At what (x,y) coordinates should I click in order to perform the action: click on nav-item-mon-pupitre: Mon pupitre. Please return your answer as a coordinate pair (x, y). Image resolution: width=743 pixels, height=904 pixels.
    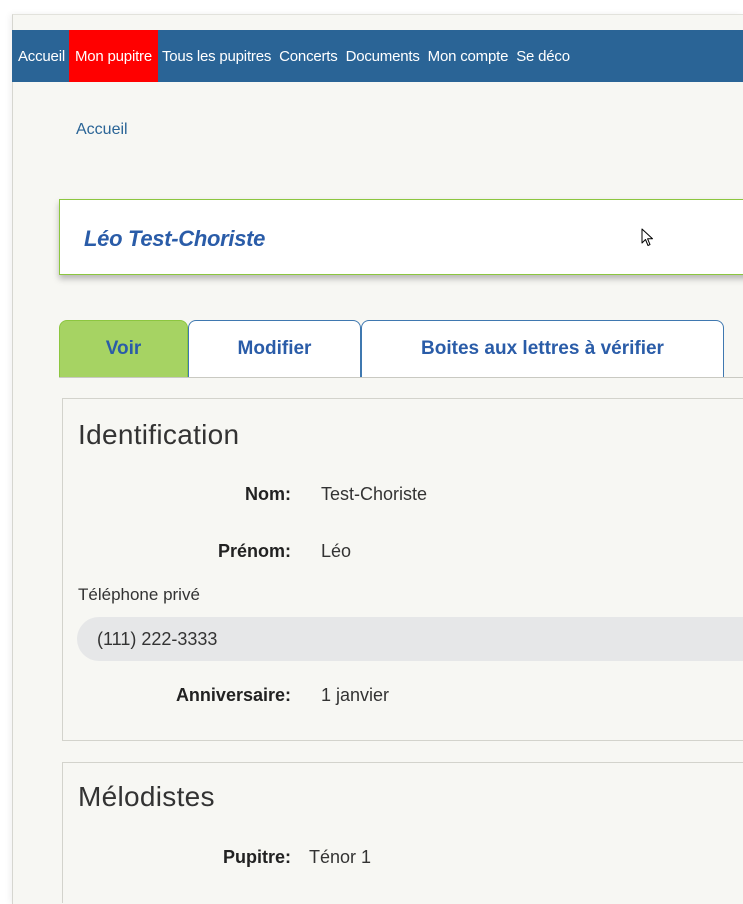
    Looking at the image, I should click on (113, 56).